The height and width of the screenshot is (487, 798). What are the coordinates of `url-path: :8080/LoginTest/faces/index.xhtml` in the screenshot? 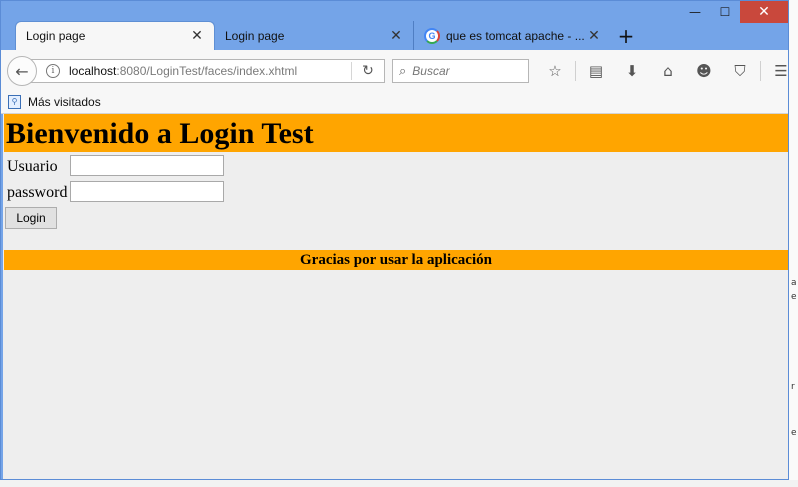 It's located at (207, 71).